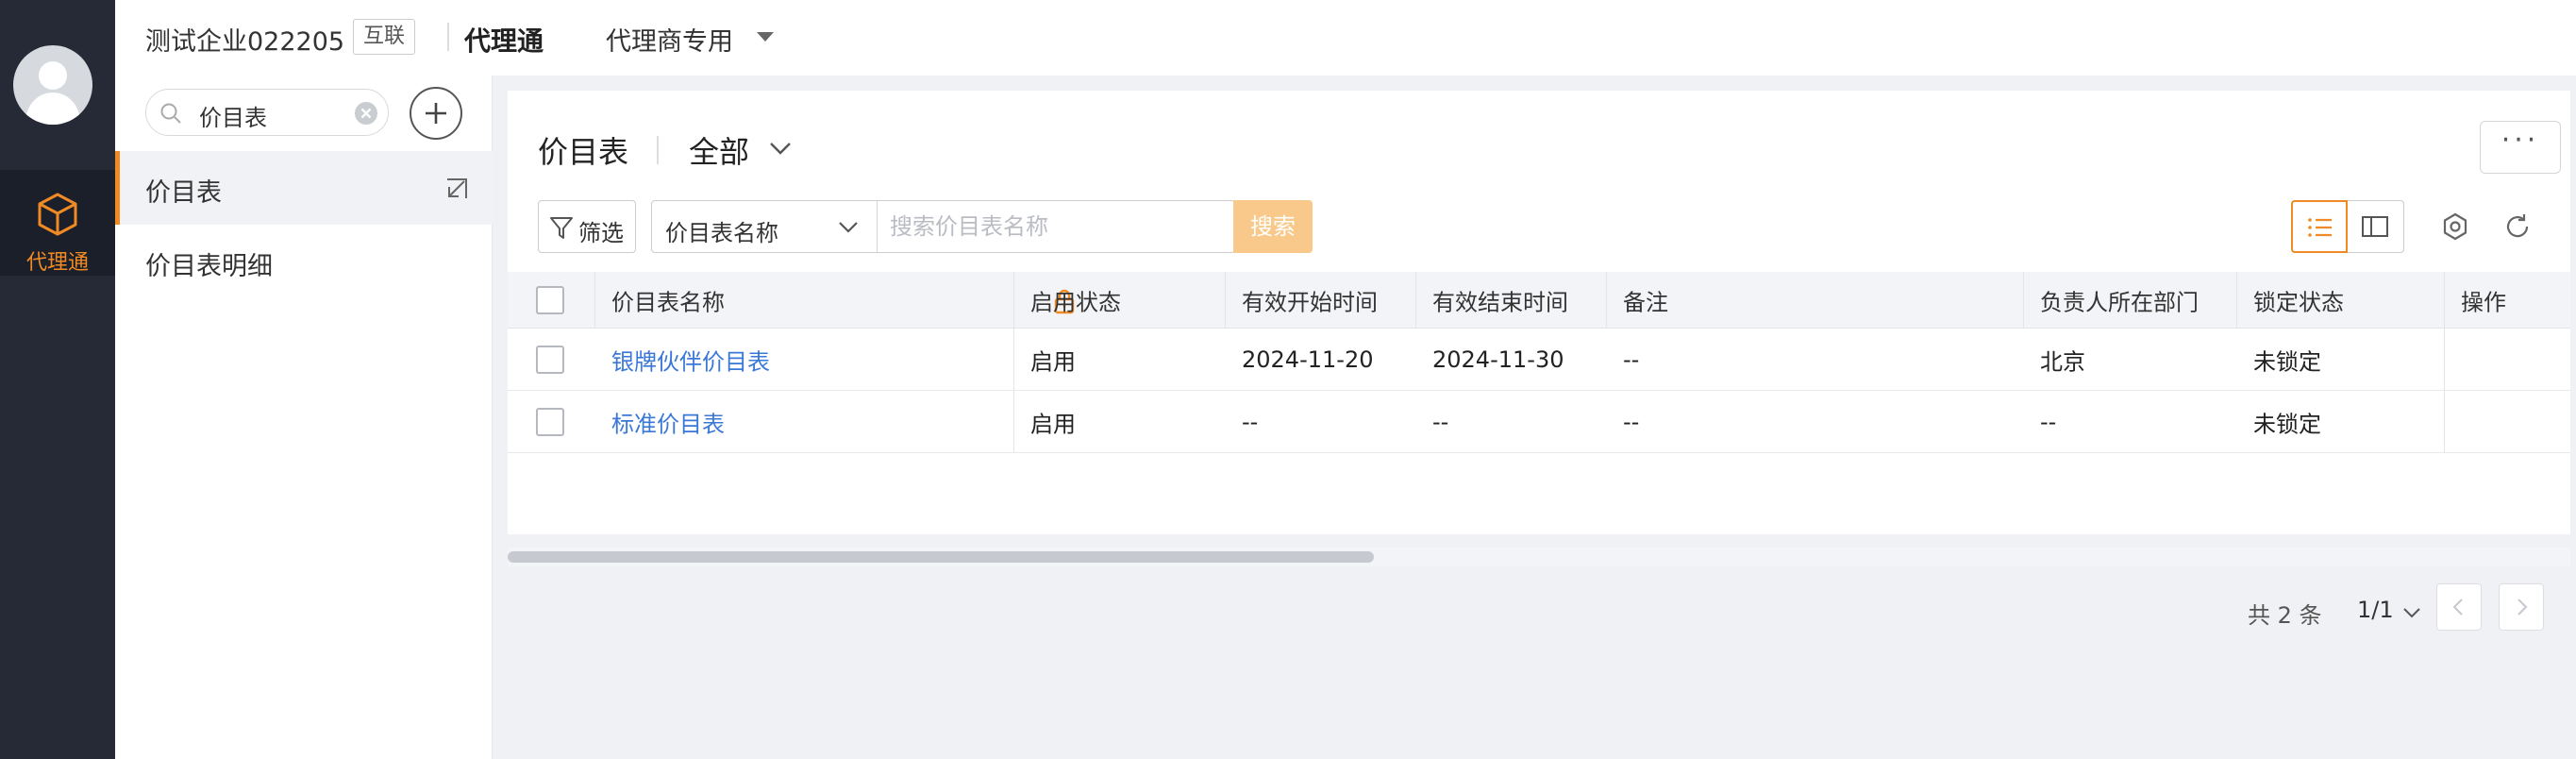  I want to click on column-header-label: 操作, so click(2483, 302).